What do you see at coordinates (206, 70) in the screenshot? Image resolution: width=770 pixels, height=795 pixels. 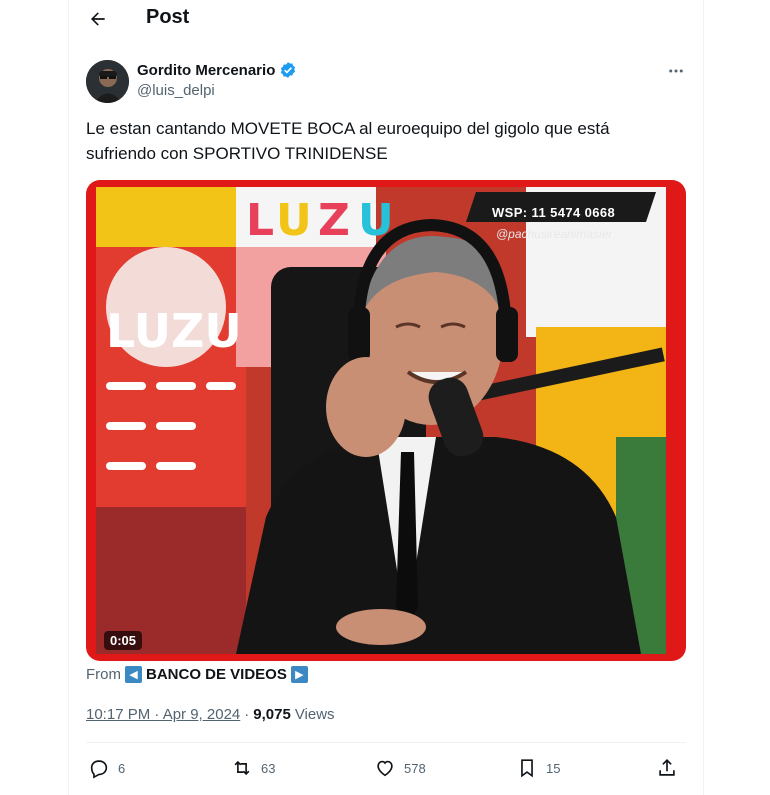 I see `author-name-text: Gordito Mercenario` at bounding box center [206, 70].